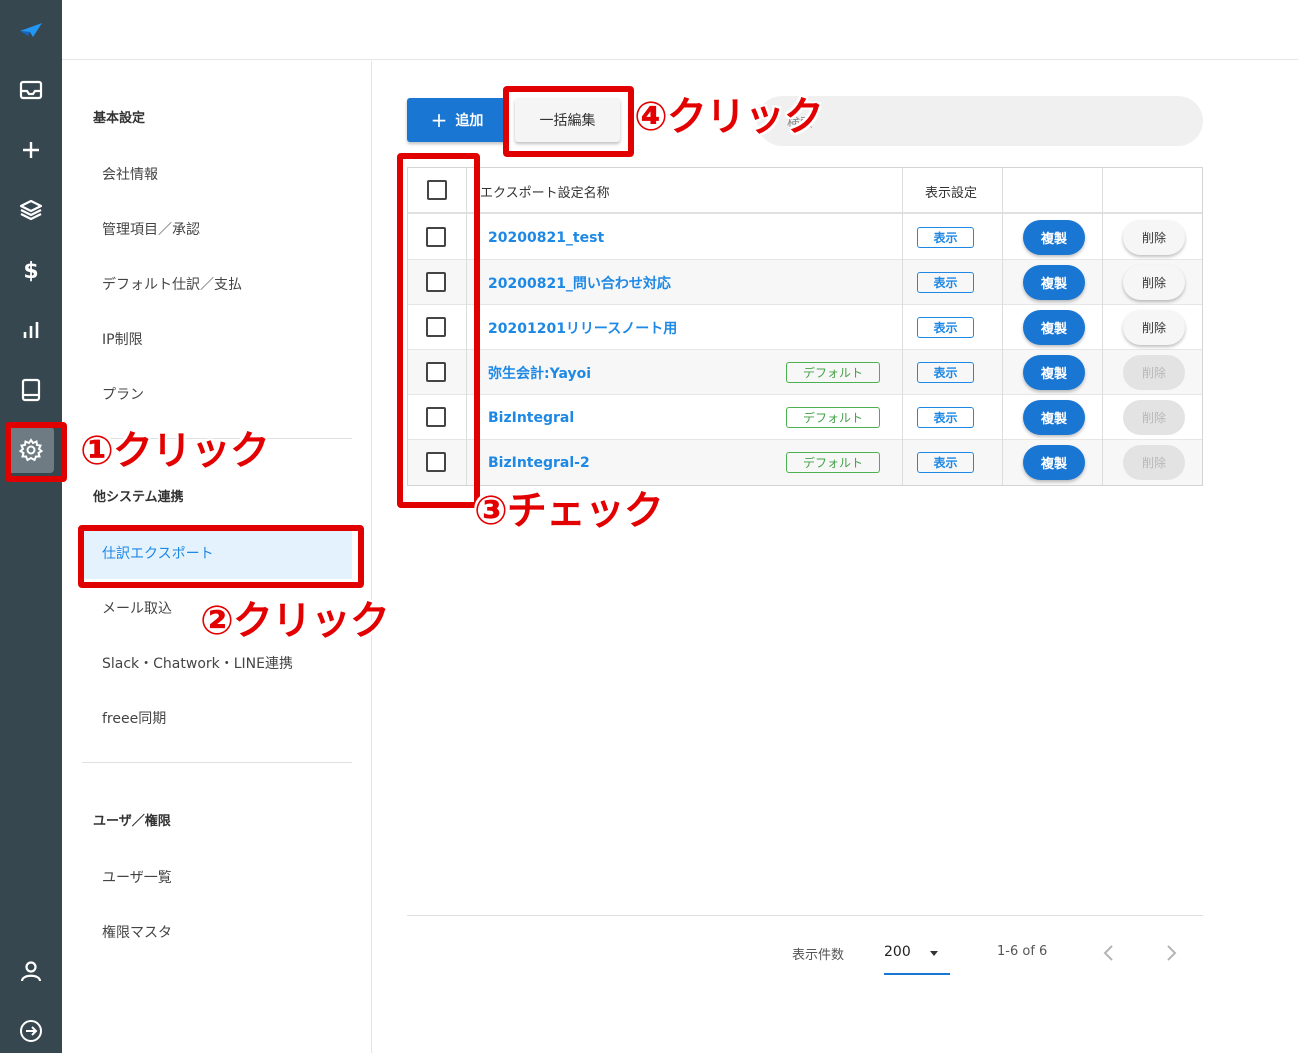 This screenshot has width=1298, height=1053. What do you see at coordinates (172, 284) in the screenshot?
I see `menu-item-default-journal: デフォルト仕訳／支払` at bounding box center [172, 284].